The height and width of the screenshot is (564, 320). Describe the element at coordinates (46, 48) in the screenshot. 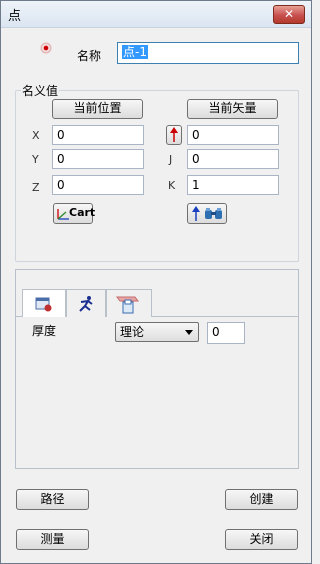

I see `point-icon` at that location.